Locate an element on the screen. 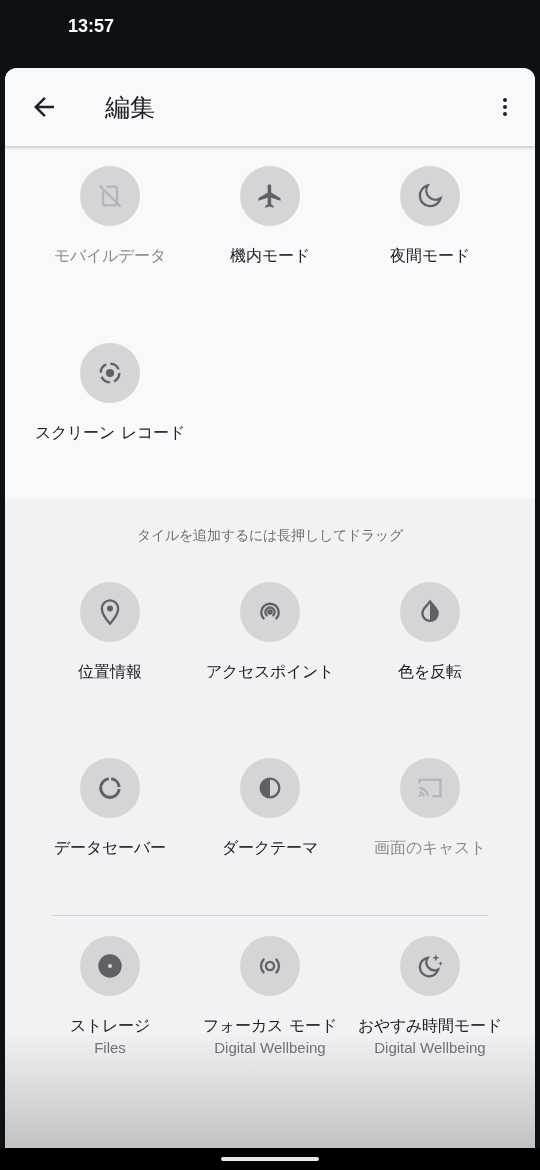 This screenshot has height=1170, width=540. drag-hint: タイルを追加するには長押ししてドラッグ is located at coordinates (270, 536).